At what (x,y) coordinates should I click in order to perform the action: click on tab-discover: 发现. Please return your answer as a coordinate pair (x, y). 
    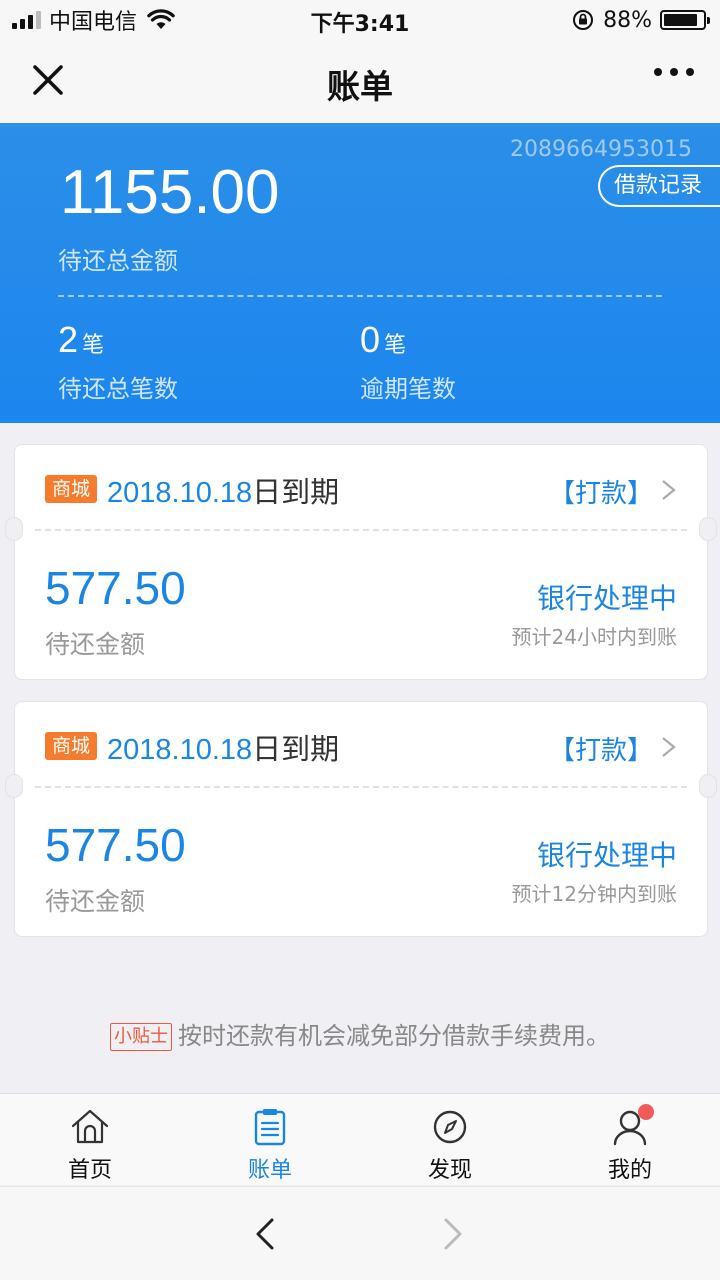
    Looking at the image, I should click on (450, 1139).